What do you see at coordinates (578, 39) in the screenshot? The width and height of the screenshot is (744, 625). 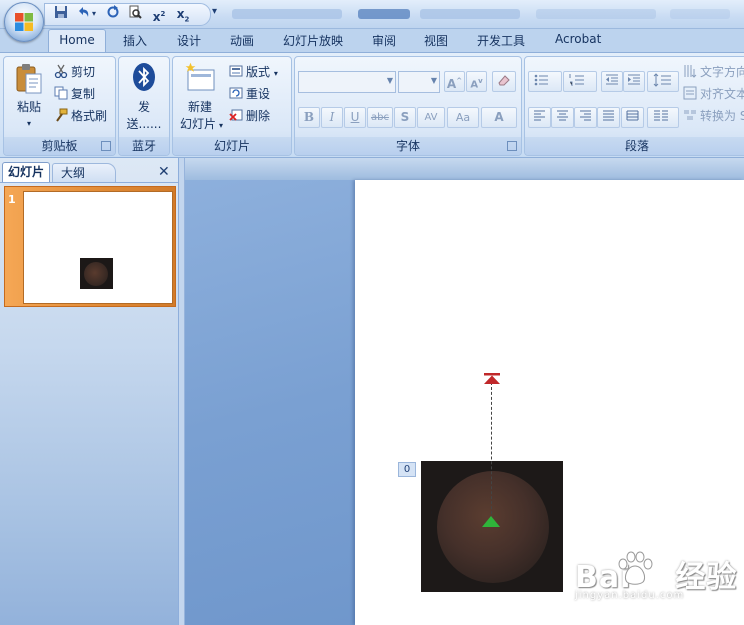 I see `tab-acrobat: Acrobat` at bounding box center [578, 39].